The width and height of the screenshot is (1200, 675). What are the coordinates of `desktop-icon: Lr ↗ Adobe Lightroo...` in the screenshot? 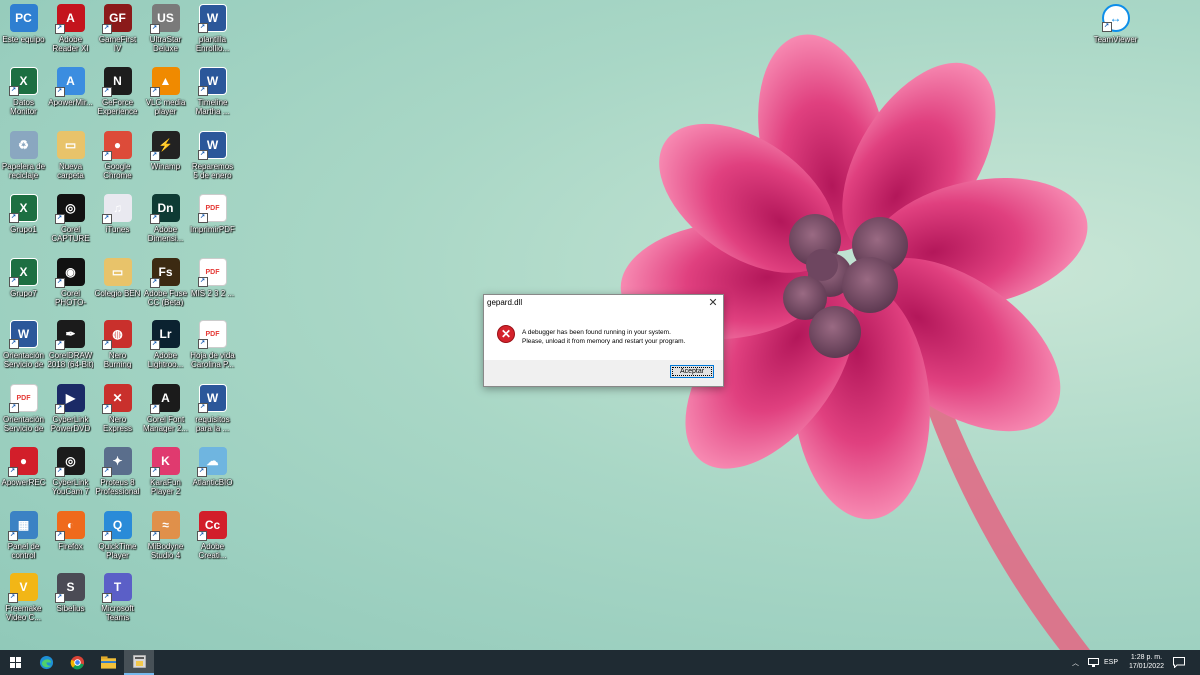 It's located at (165, 351).